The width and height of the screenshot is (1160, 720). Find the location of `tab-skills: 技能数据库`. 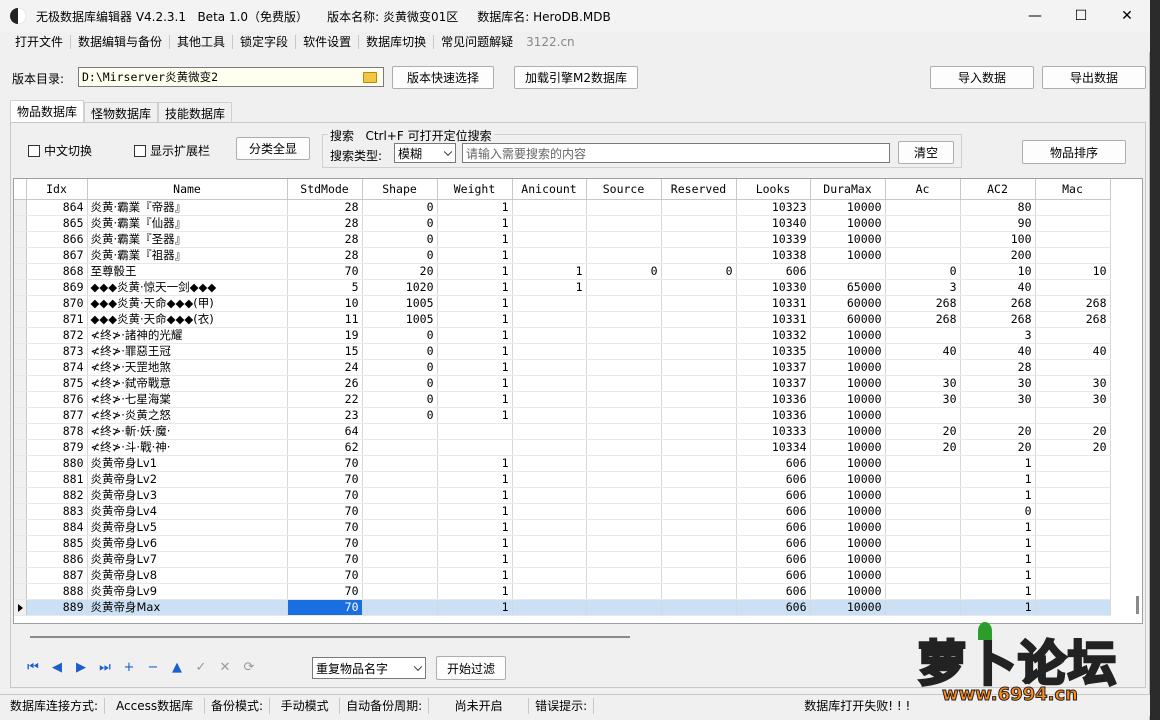

tab-skills: 技能数据库 is located at coordinates (195, 113).